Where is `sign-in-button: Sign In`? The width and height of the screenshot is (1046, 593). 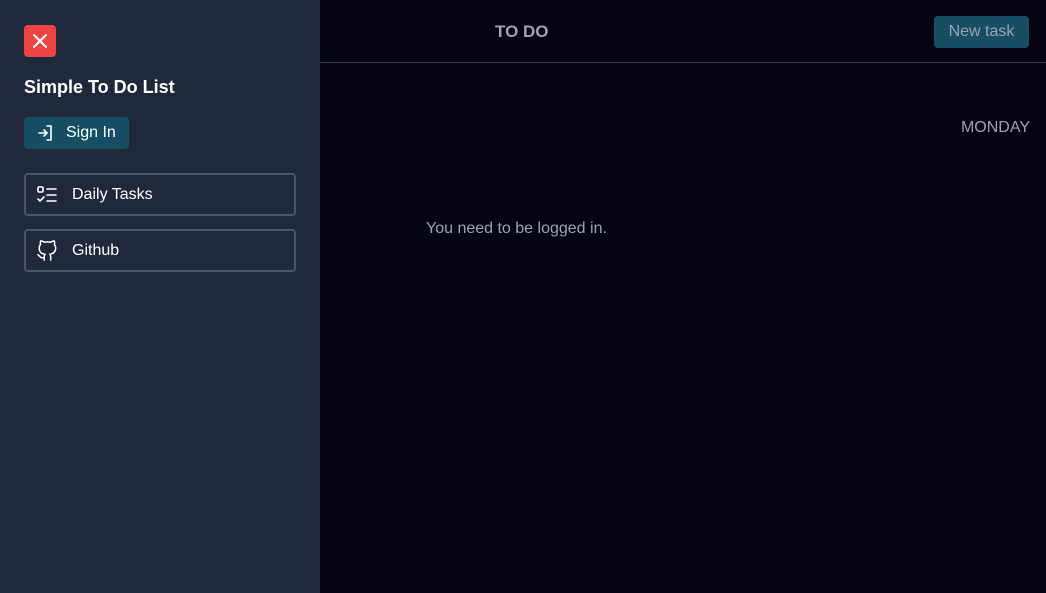
sign-in-button: Sign In is located at coordinates (76, 133).